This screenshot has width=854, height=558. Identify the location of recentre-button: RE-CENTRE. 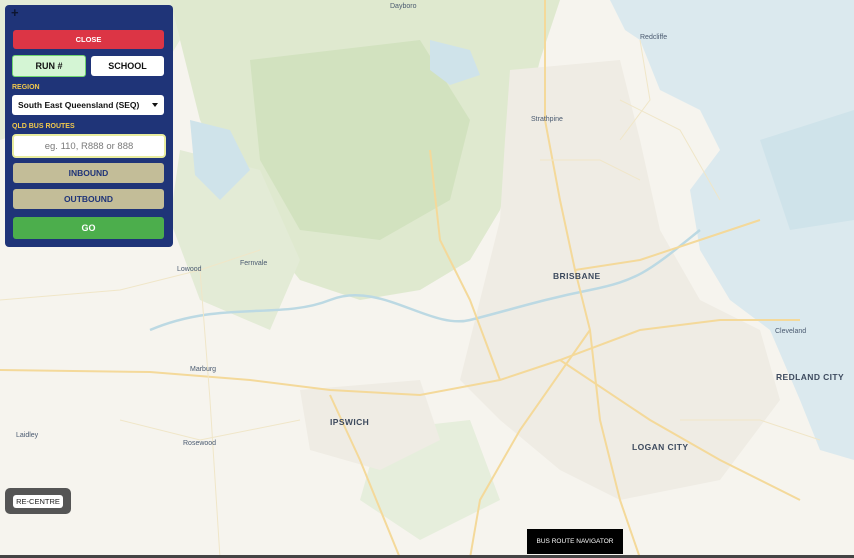
(38, 501).